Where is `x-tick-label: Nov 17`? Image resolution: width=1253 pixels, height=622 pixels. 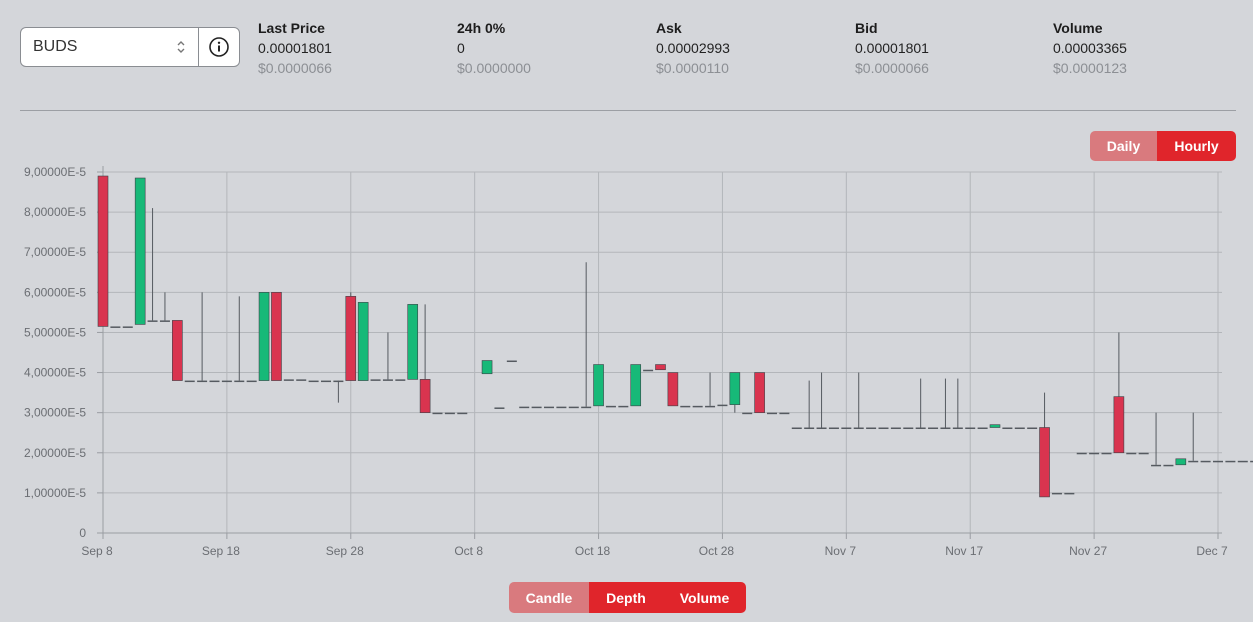
x-tick-label: Nov 17 is located at coordinates (964, 551).